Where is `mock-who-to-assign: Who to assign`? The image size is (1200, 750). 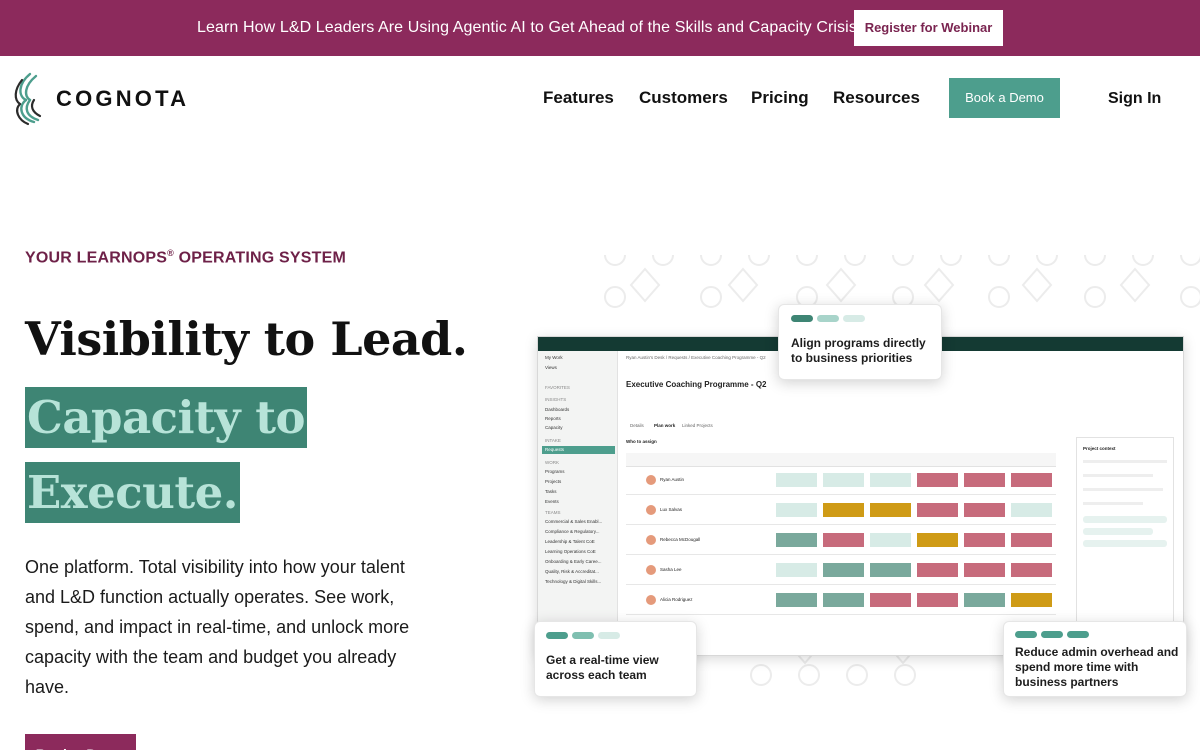
mock-who-to-assign: Who to assign is located at coordinates (641, 441).